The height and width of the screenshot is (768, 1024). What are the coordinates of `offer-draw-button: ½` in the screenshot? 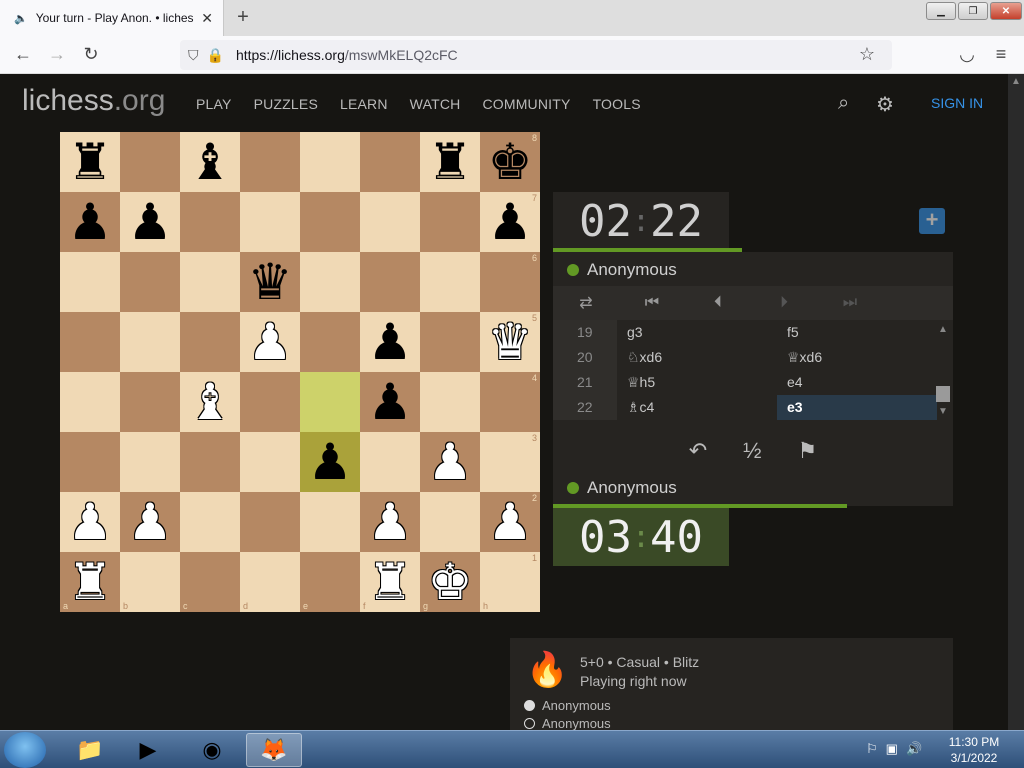 It's located at (752, 451).